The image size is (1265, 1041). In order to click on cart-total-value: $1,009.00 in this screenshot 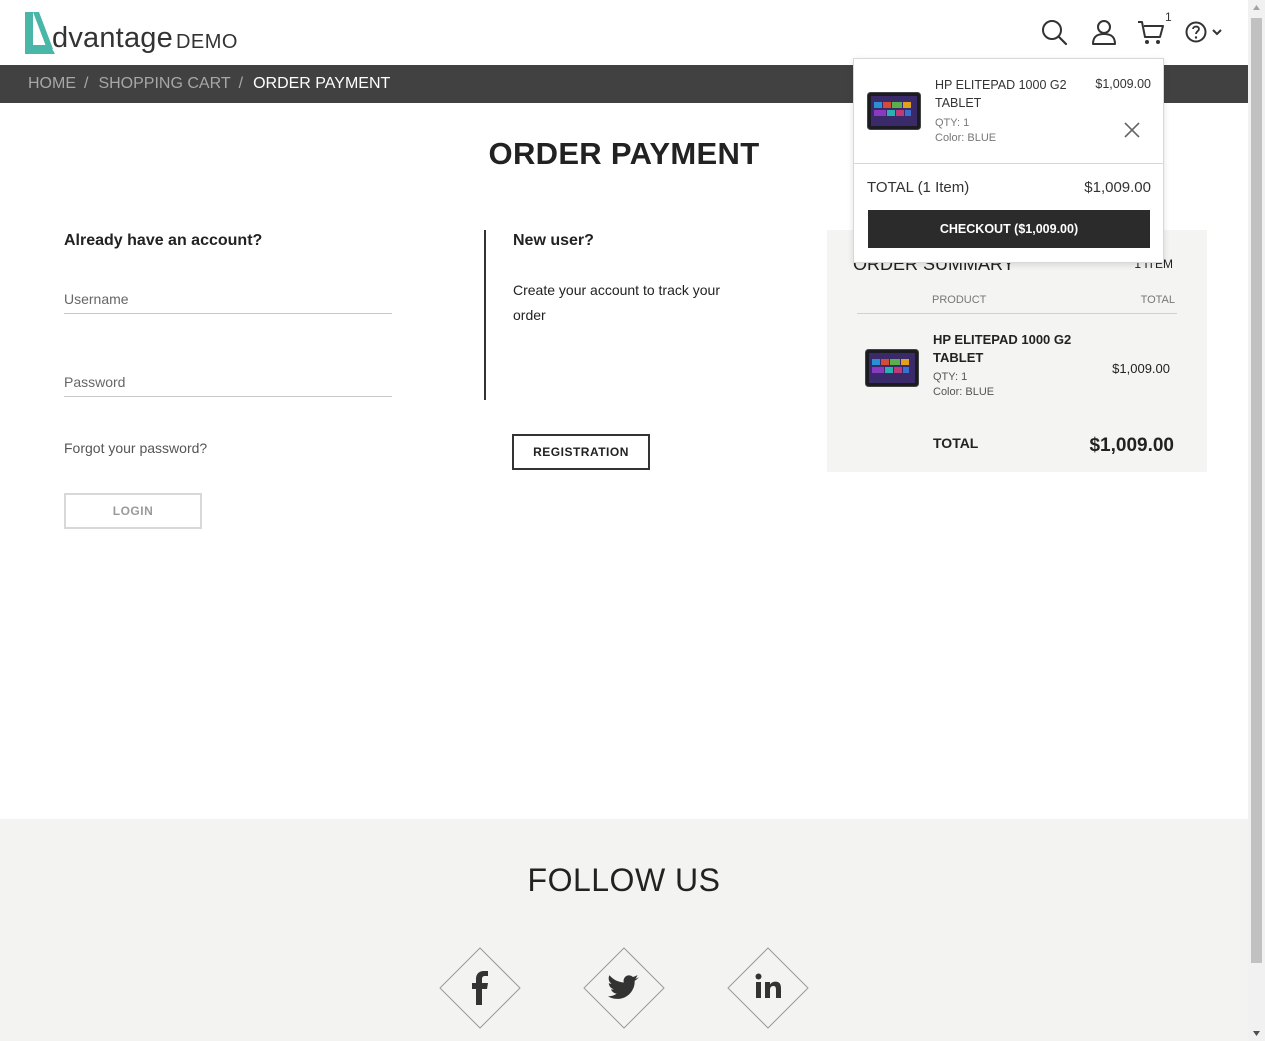, I will do `click(1117, 187)`.